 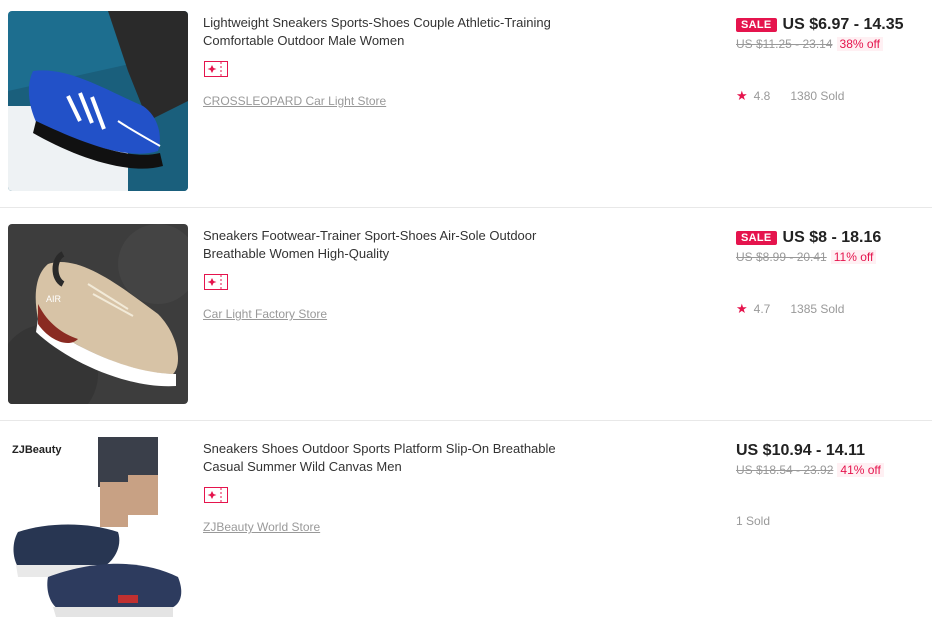 I want to click on beige-air-sneaker-image: AIR, so click(x=98, y=314).